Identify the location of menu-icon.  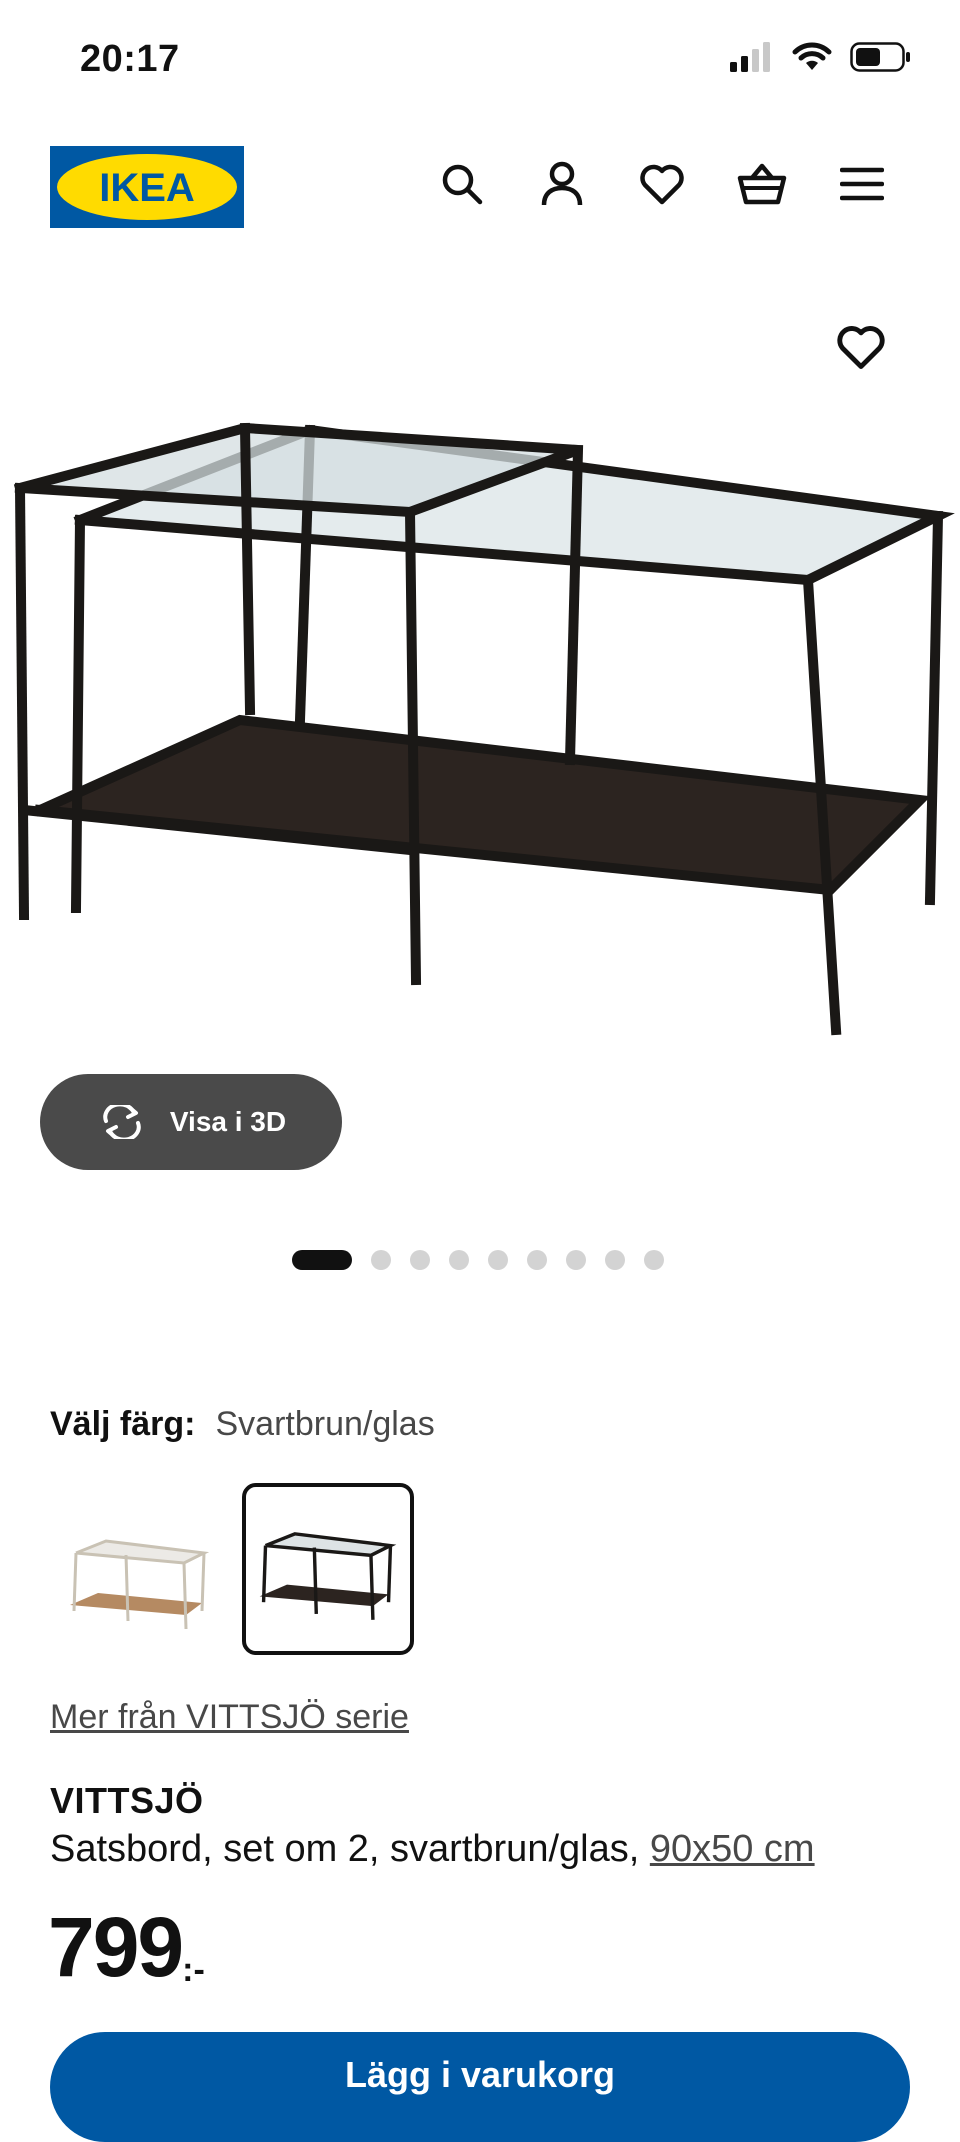
(862, 184).